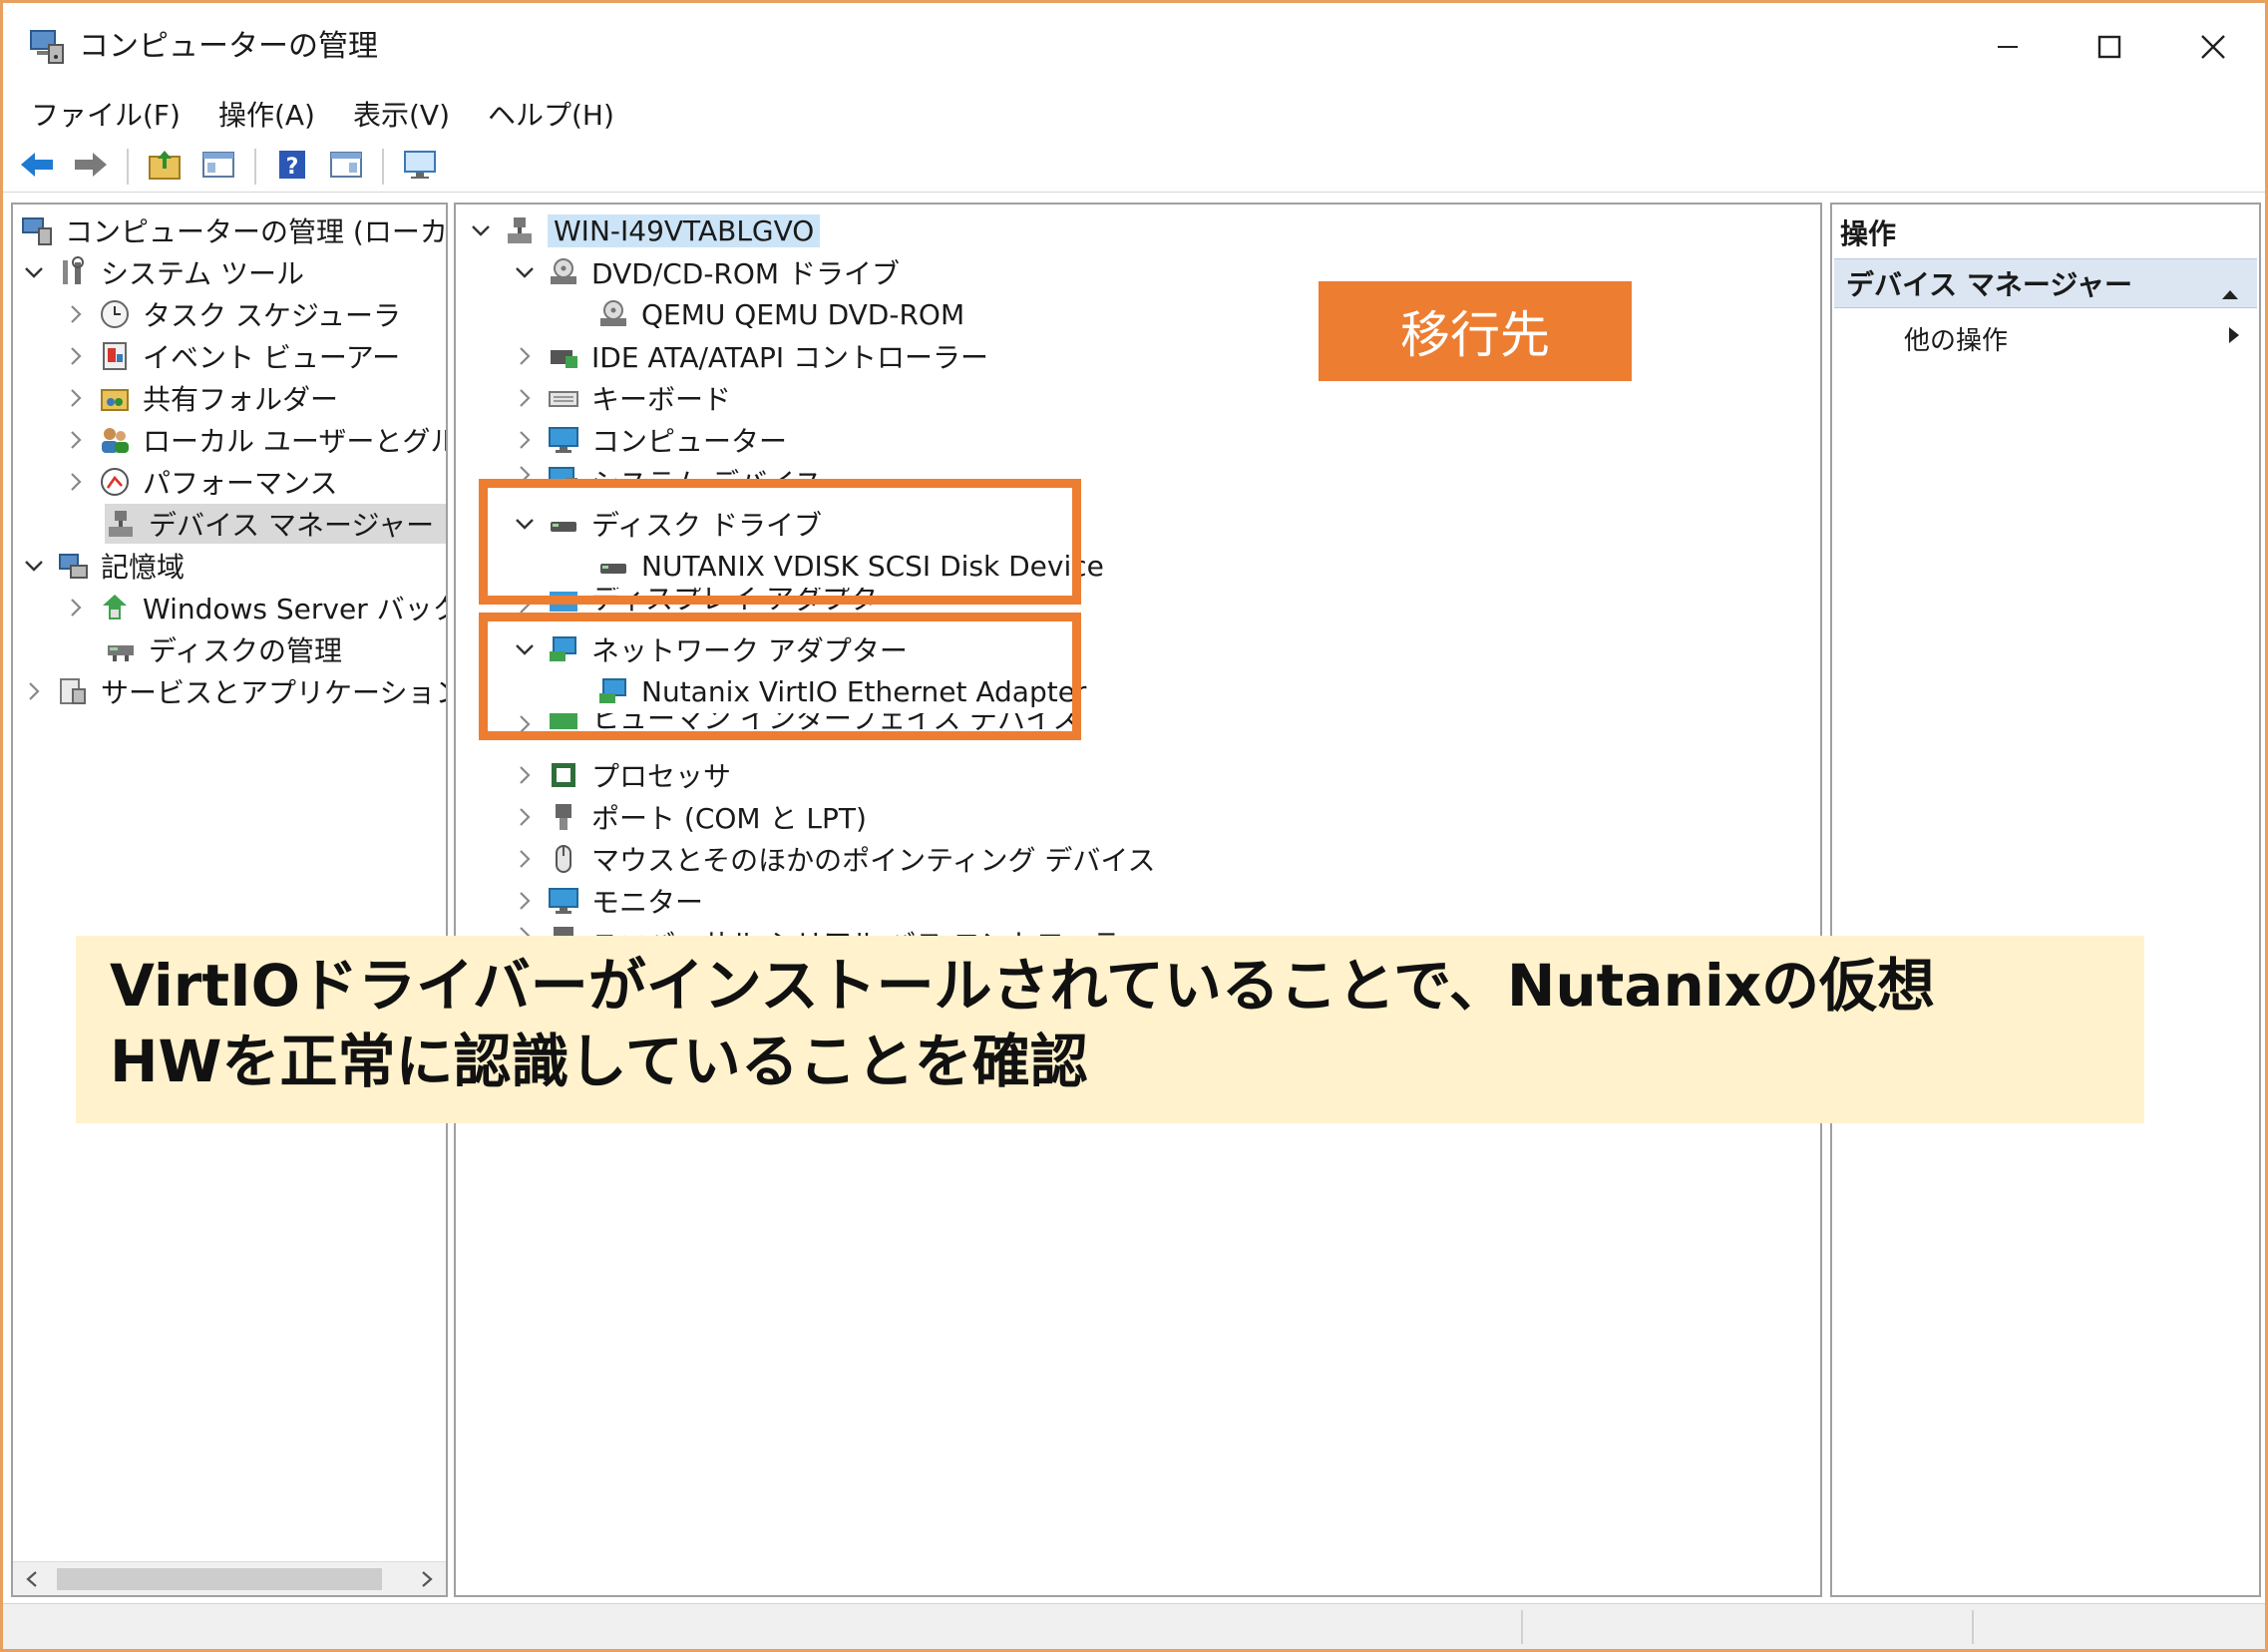 Image resolution: width=2268 pixels, height=1652 pixels. I want to click on device-root-node: WIN-I49VTABLGVO, so click(644, 230).